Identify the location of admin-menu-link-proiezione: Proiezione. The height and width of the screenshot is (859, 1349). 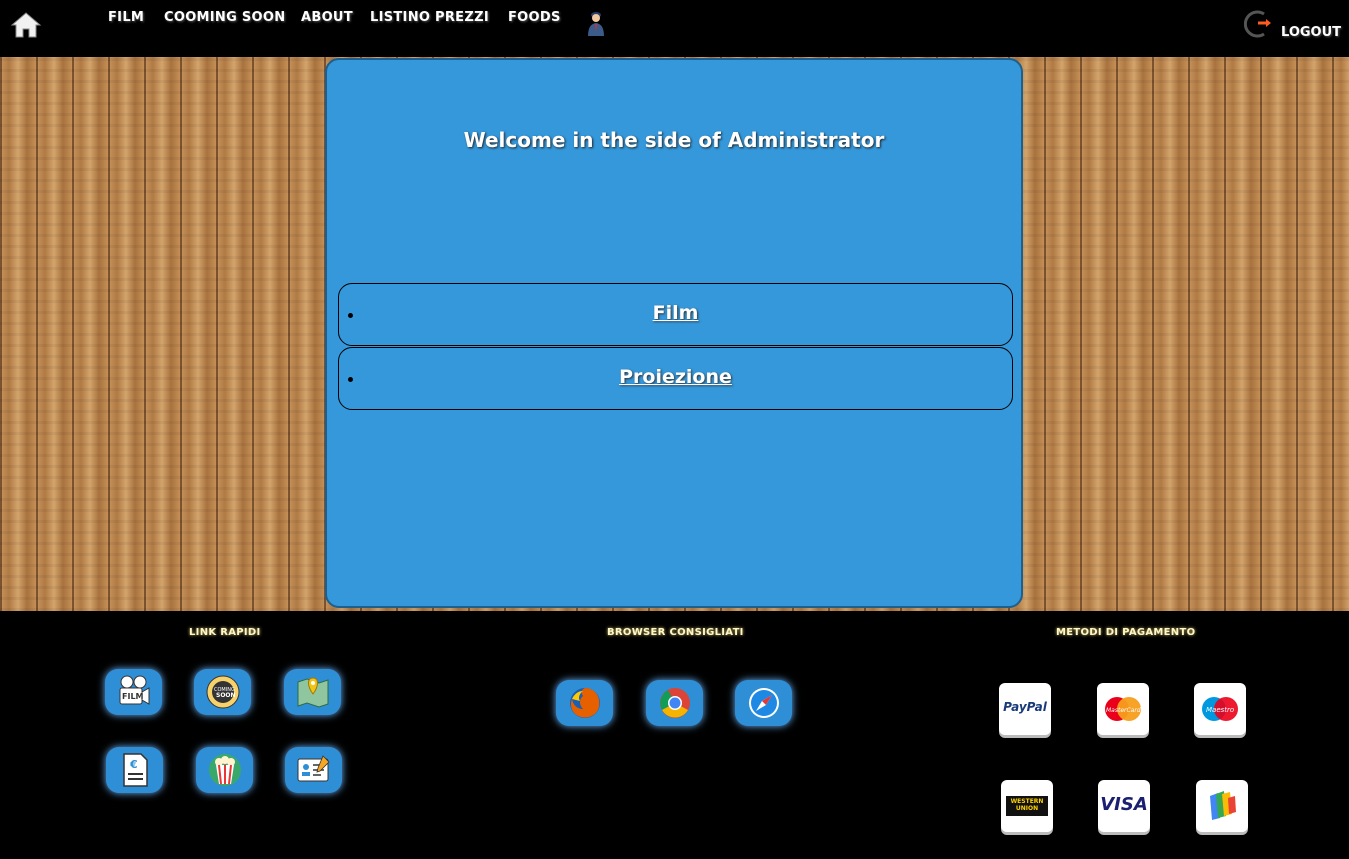
(675, 377).